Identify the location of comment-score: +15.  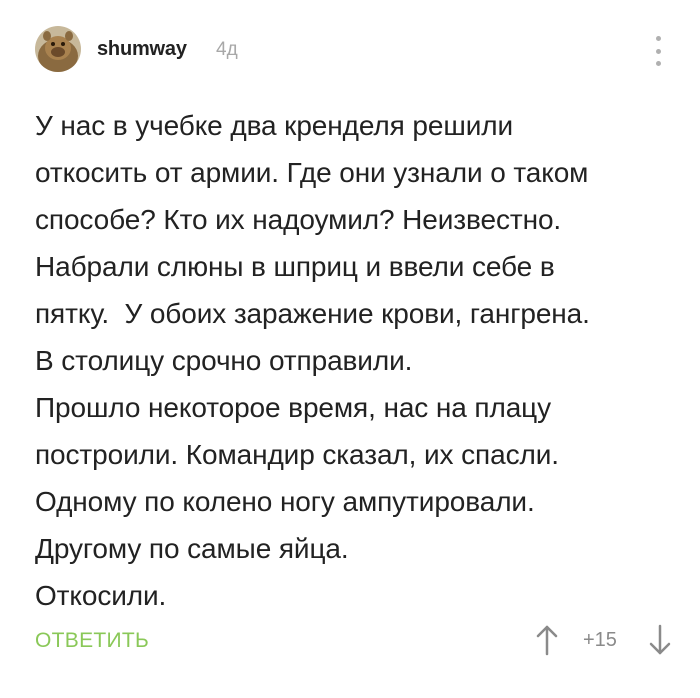
(600, 640).